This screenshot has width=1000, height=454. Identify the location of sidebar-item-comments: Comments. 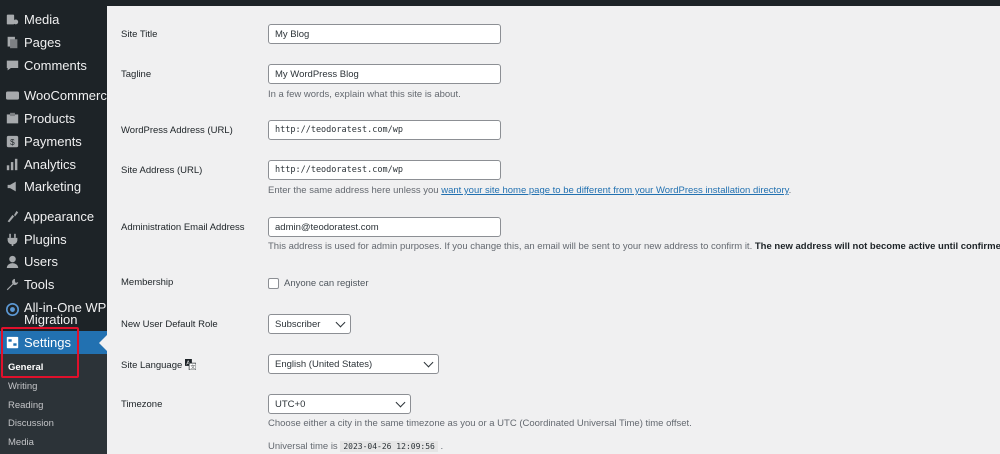
(53, 65).